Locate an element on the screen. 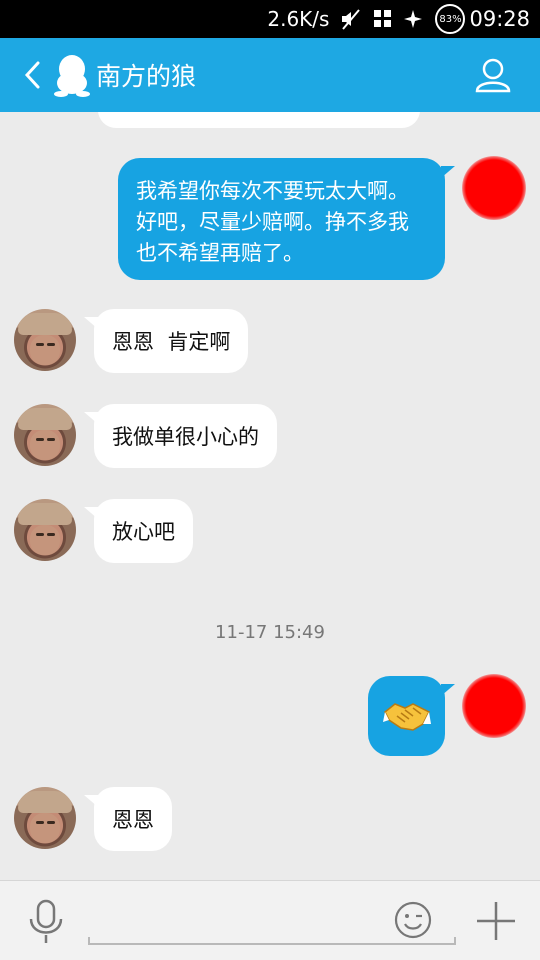  input-edge-left is located at coordinates (89, 941).